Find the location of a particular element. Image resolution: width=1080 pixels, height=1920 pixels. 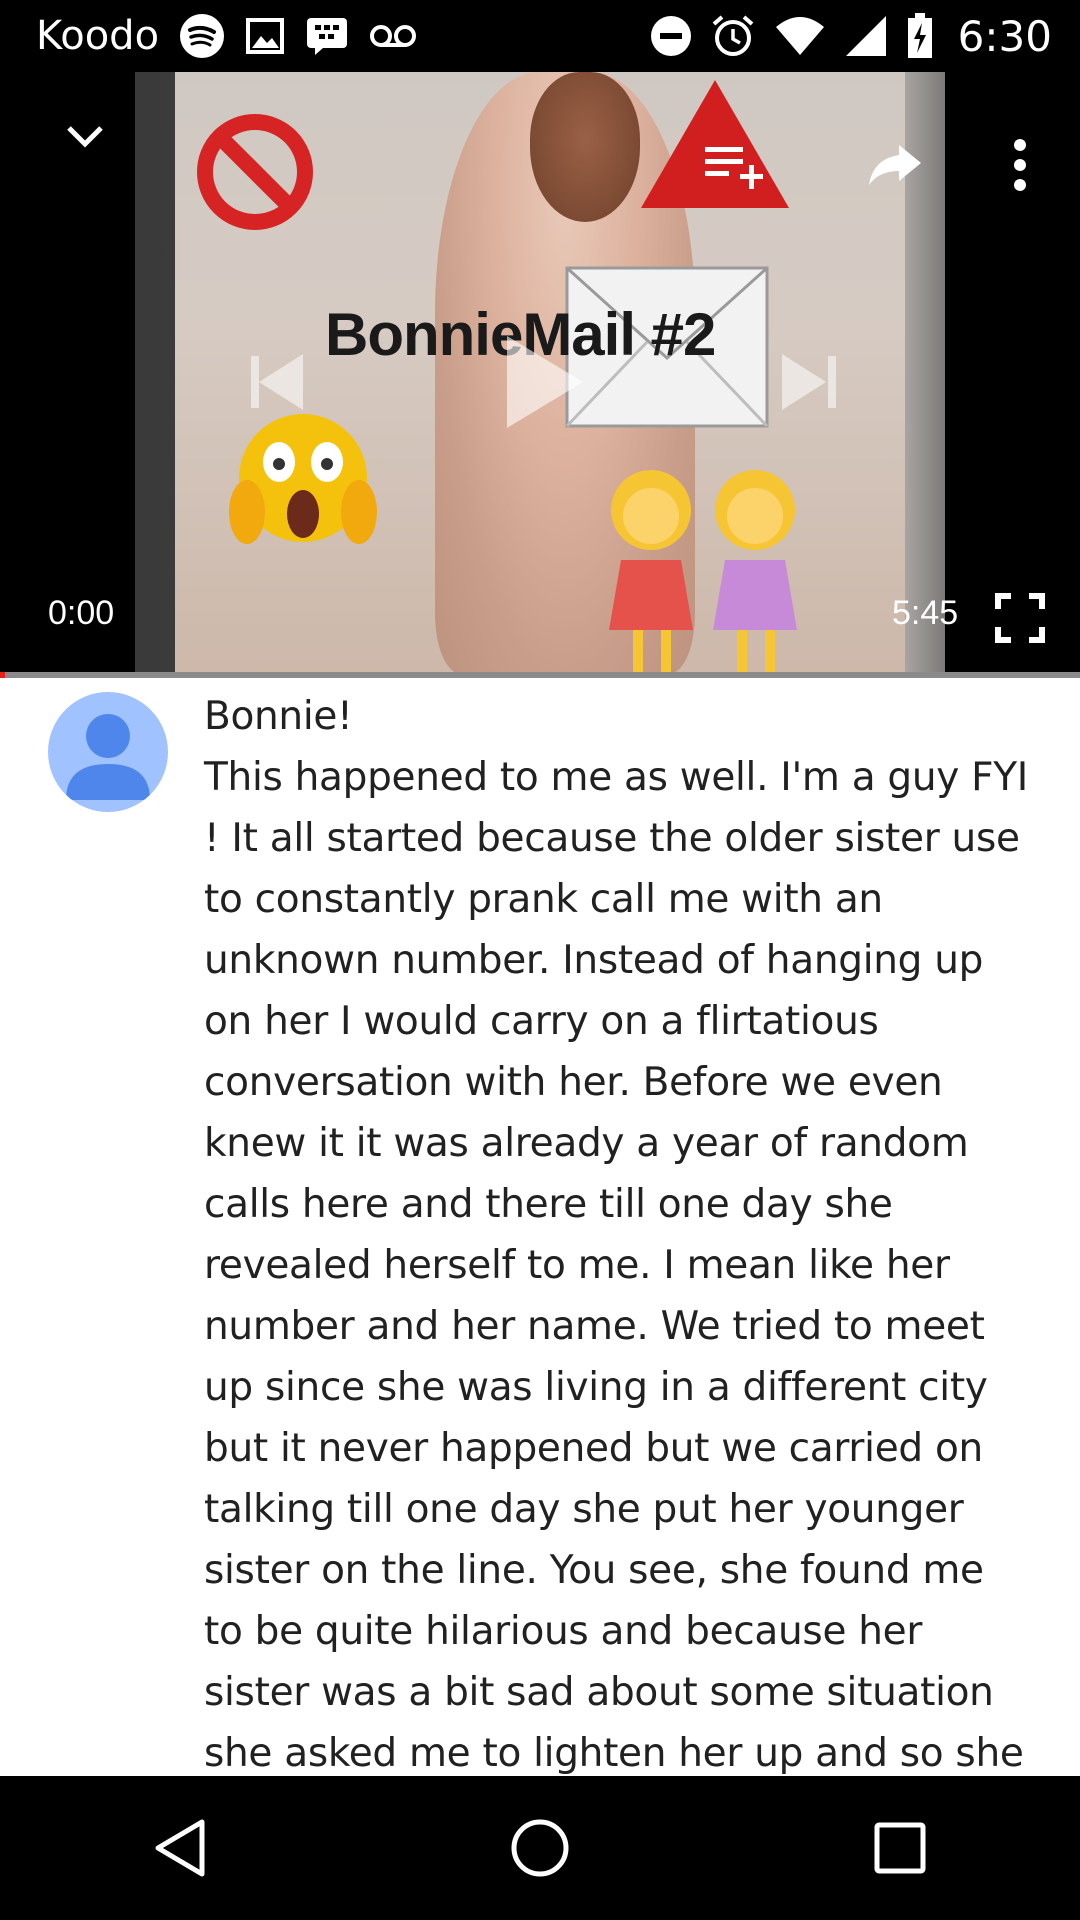

back-button is located at coordinates (180, 1848).